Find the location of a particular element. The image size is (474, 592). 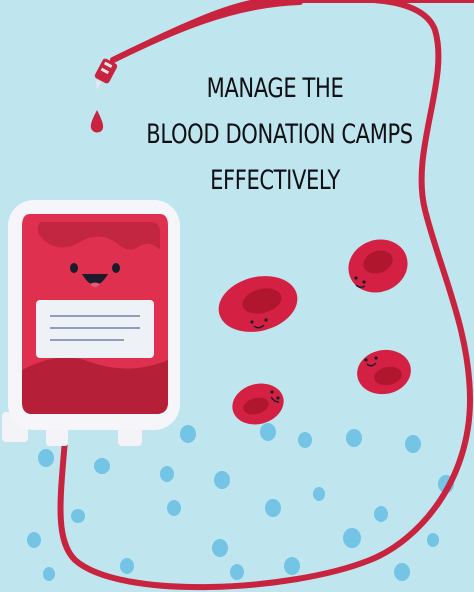

headline-line-1: MANAGE THE is located at coordinates (275, 88).